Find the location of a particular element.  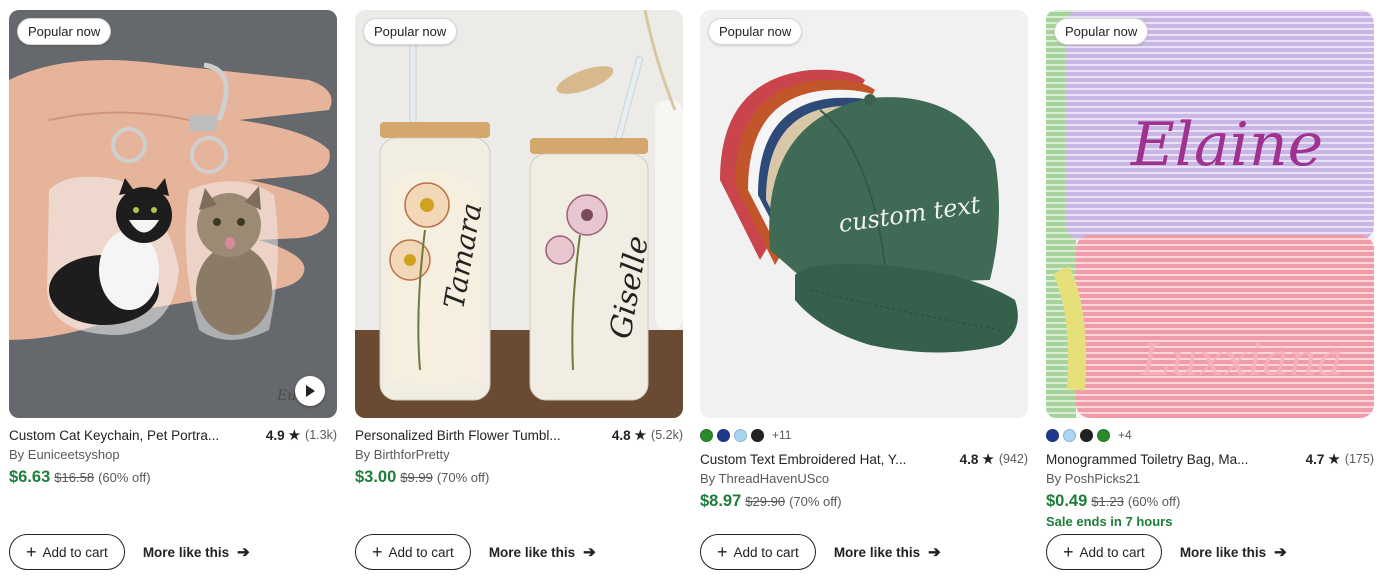

shop-name: By Euniceetsyshop is located at coordinates (173, 454).